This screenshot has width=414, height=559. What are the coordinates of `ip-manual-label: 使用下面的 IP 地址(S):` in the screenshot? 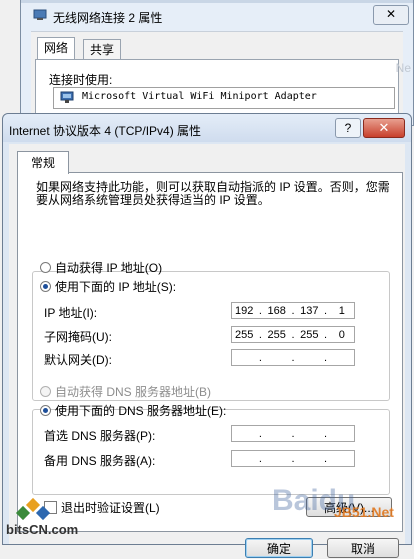 It's located at (116, 287).